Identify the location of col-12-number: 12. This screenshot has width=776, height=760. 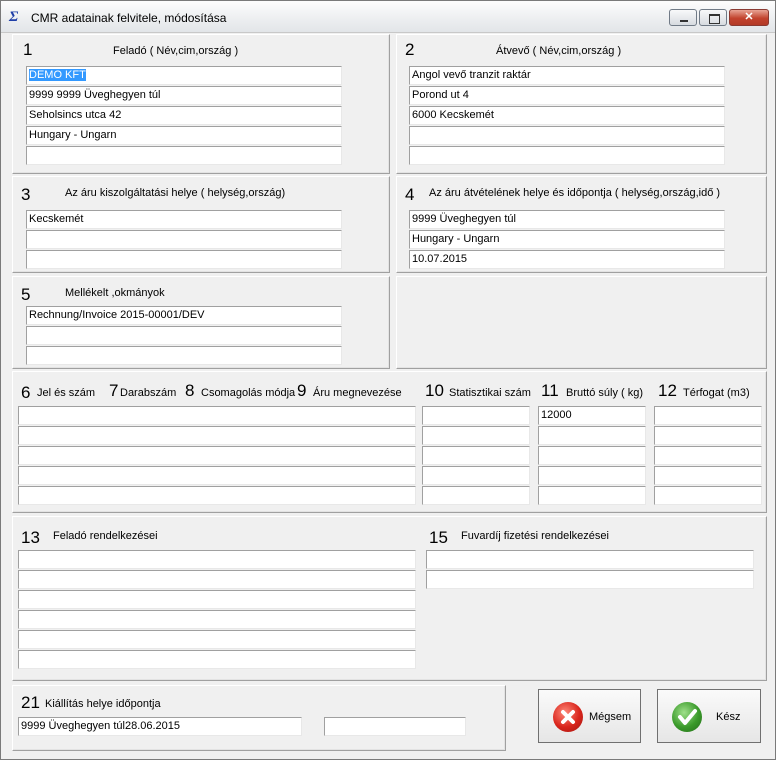
(667, 390).